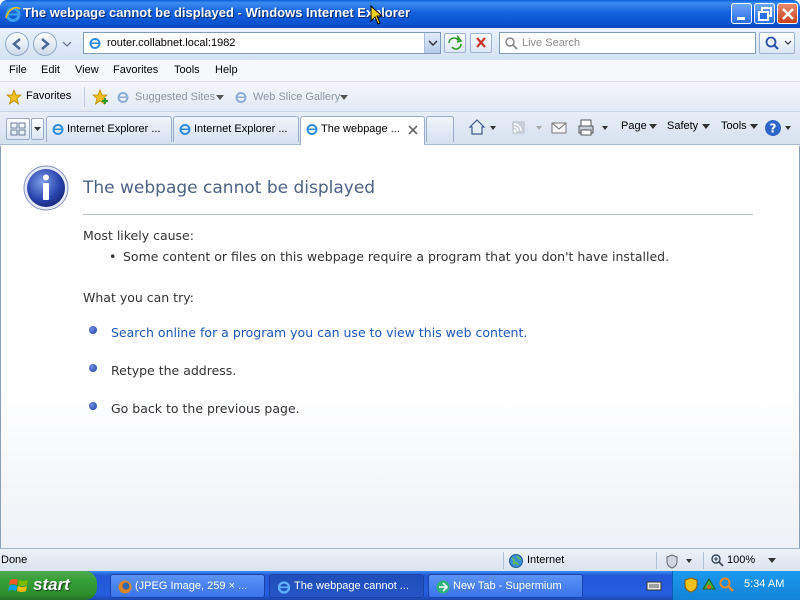  Describe the element at coordinates (418, 214) in the screenshot. I see `title-divider` at that location.